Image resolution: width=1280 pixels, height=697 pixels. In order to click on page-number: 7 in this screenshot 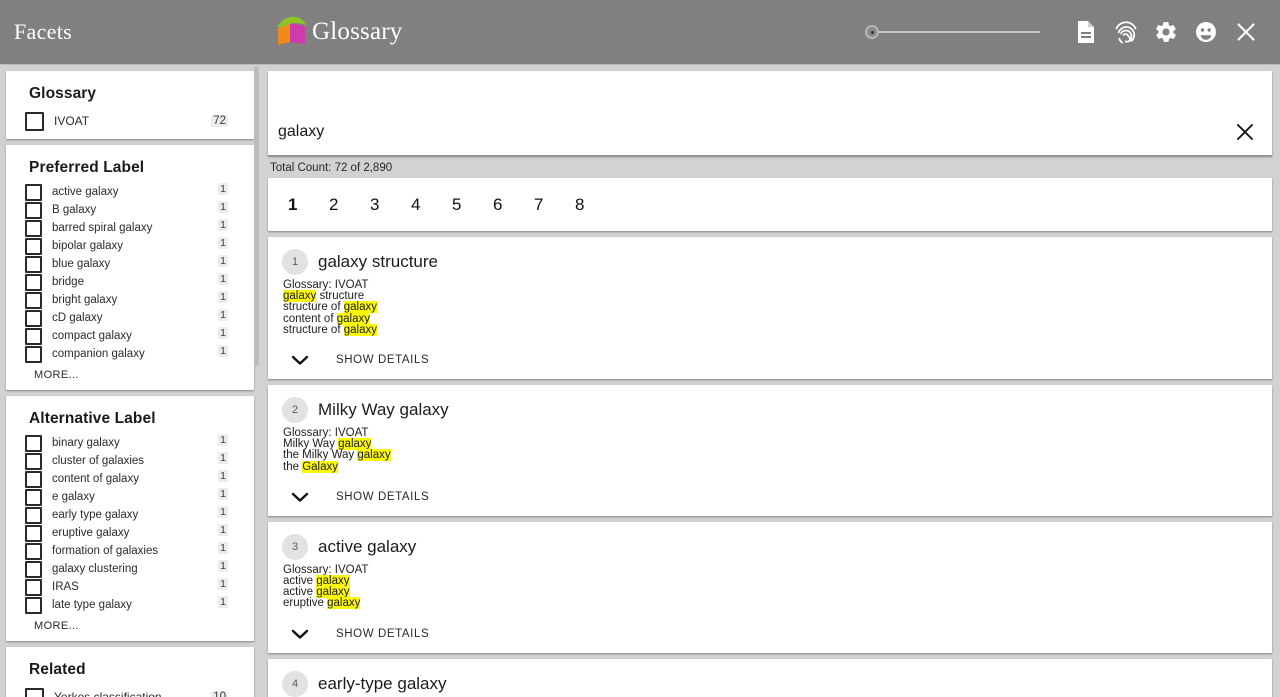, I will do `click(548, 205)`.